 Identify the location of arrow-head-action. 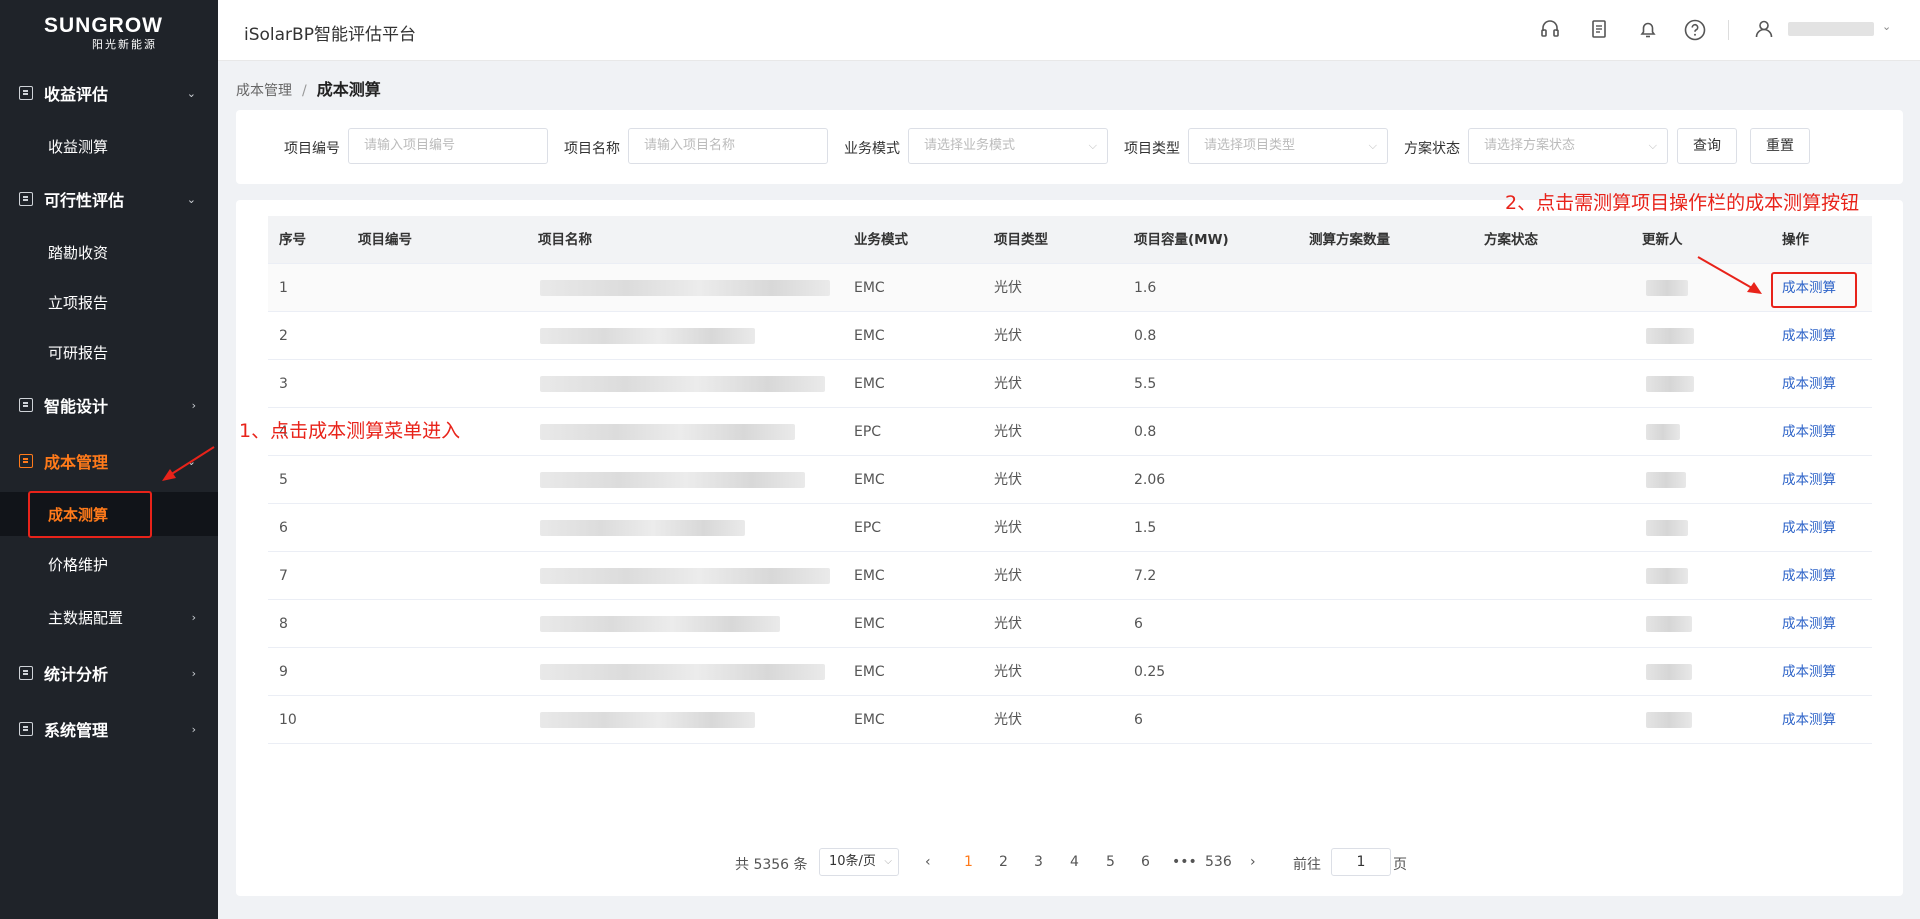
(1754, 288).